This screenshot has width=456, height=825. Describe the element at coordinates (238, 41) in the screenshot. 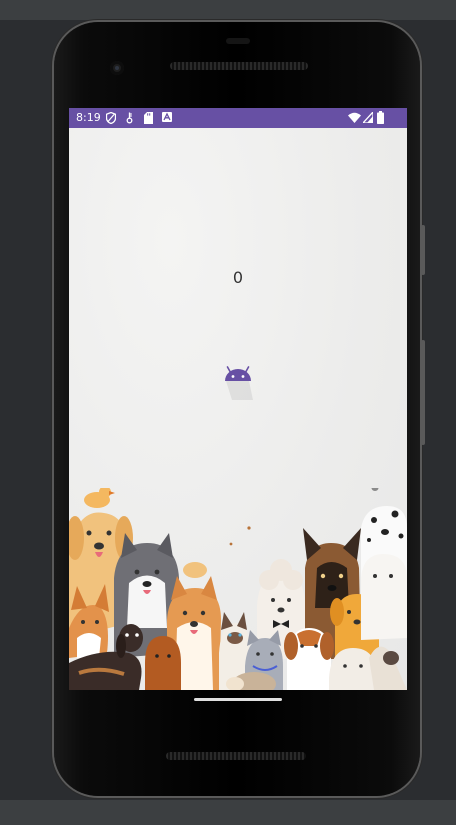

I see `earpiece` at that location.